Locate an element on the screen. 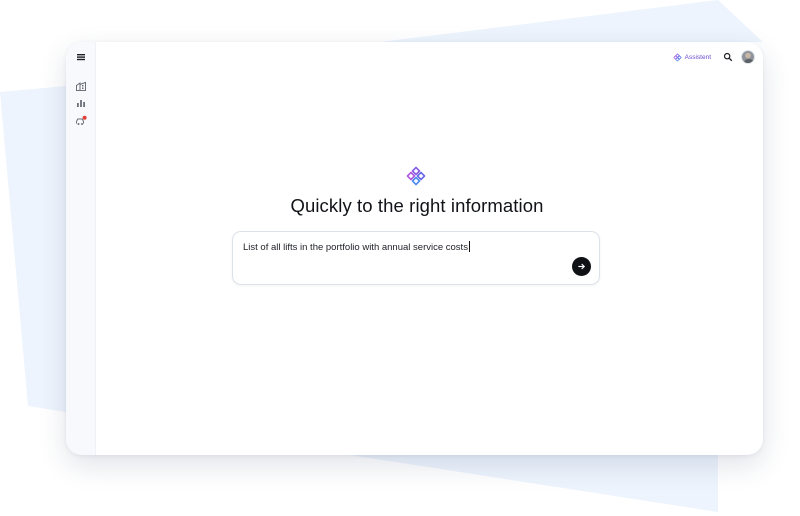 The image size is (800, 516). building-icon is located at coordinates (81, 86).